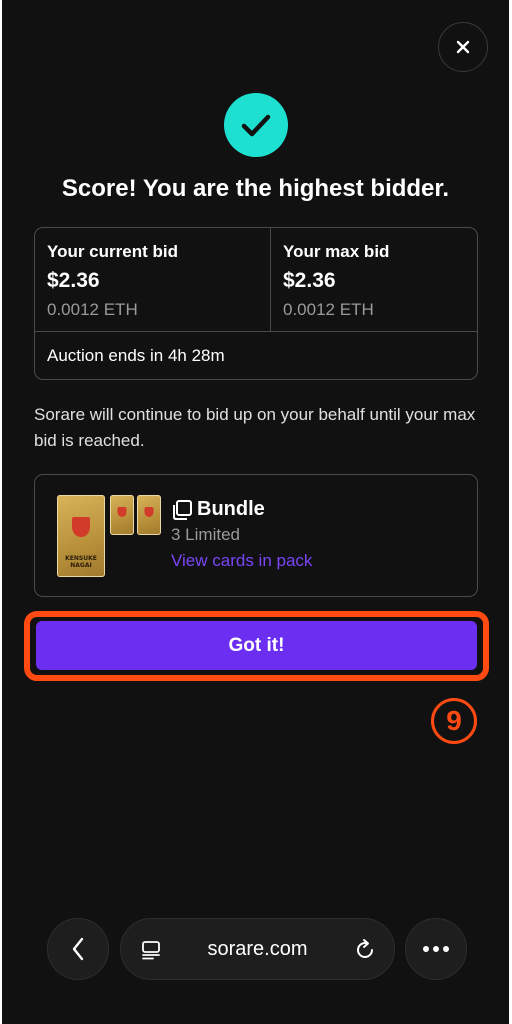  What do you see at coordinates (309, 280) in the screenshot?
I see `max-bid-usd: $2.36` at bounding box center [309, 280].